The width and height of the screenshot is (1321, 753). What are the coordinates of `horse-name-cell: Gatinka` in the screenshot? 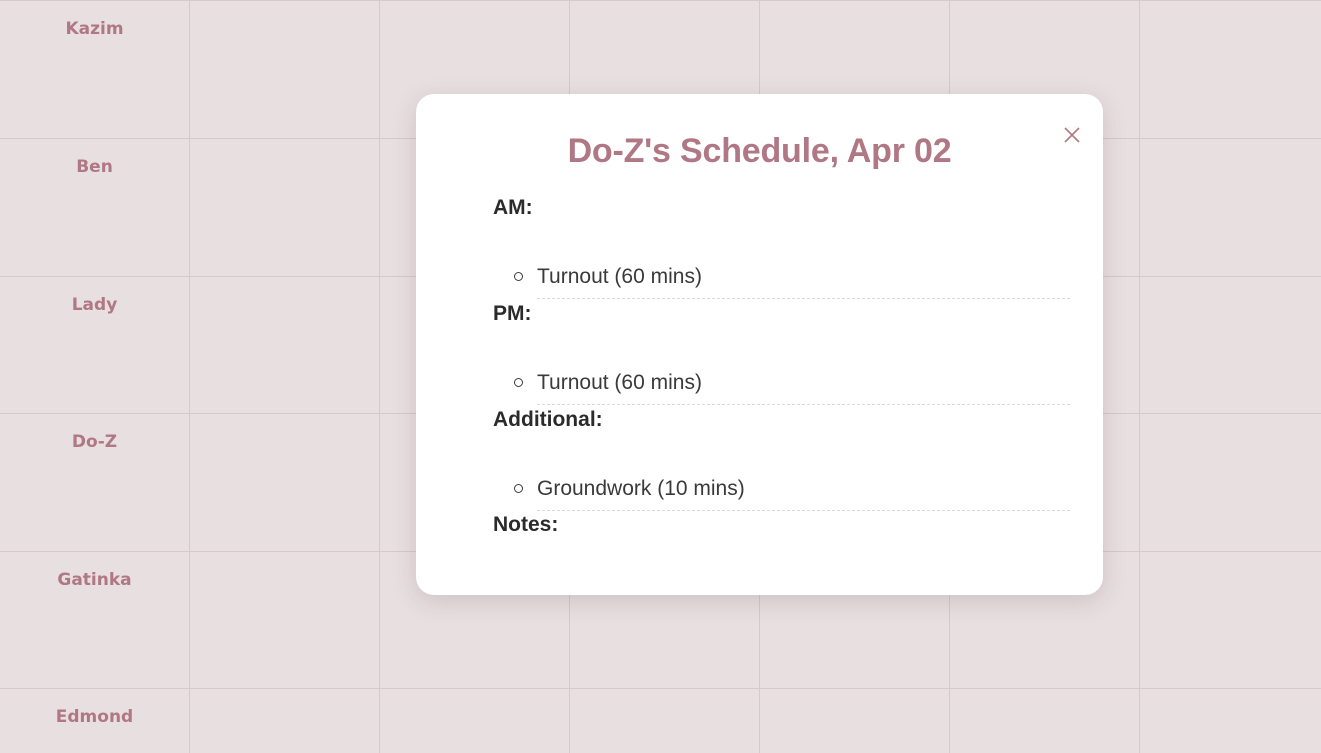 It's located at (95, 620).